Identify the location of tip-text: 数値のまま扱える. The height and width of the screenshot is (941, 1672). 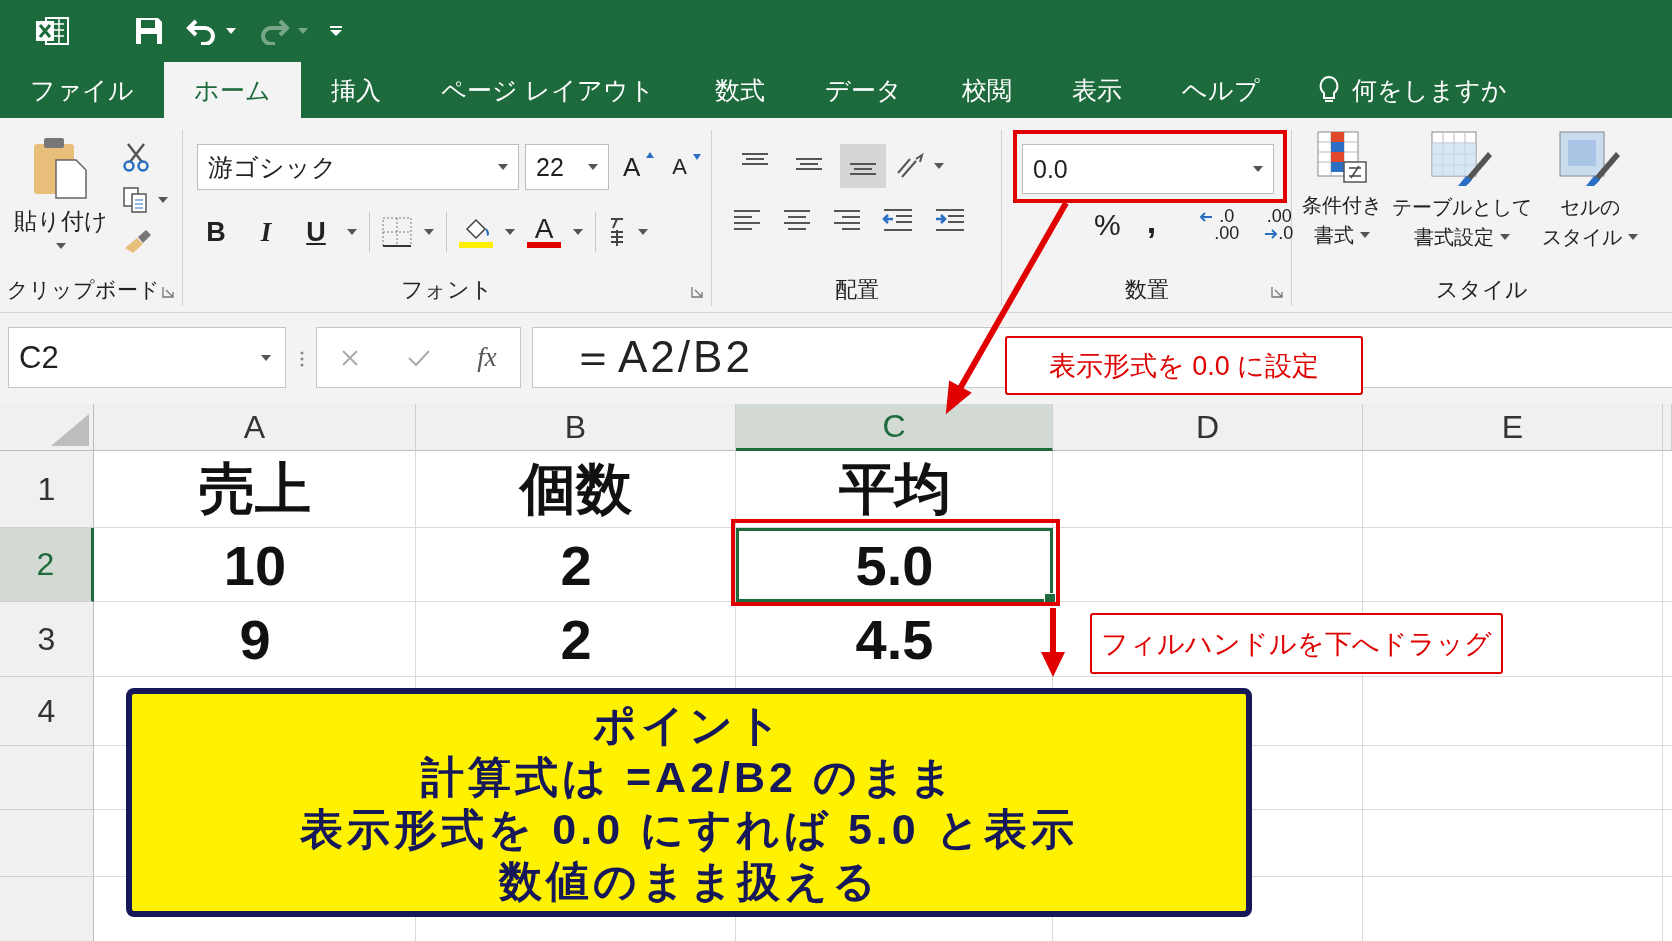
(689, 881).